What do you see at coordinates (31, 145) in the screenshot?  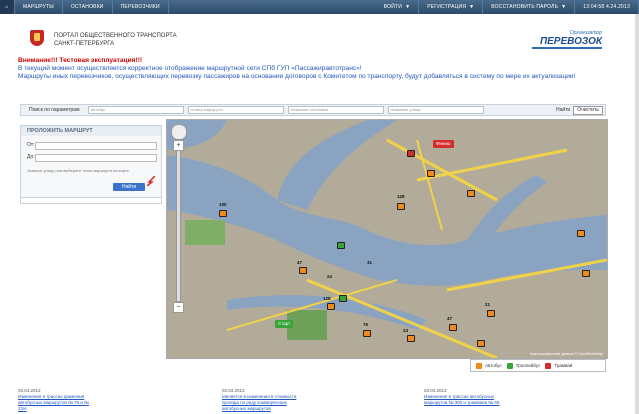 I see `from-label: От:` at bounding box center [31, 145].